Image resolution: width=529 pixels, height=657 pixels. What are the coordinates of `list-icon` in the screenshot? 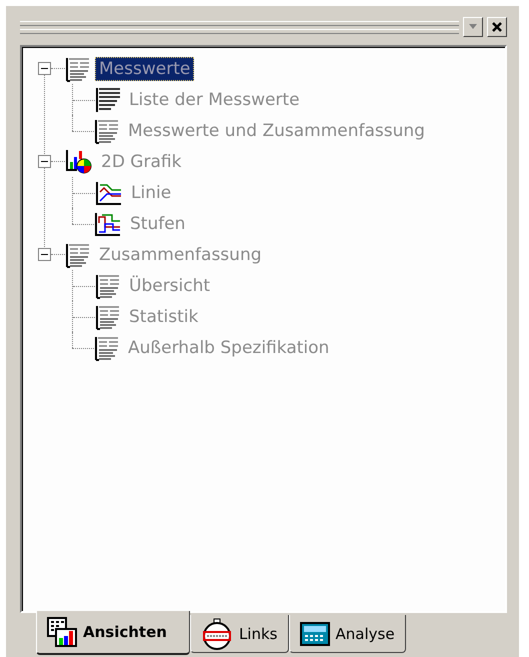 It's located at (108, 99).